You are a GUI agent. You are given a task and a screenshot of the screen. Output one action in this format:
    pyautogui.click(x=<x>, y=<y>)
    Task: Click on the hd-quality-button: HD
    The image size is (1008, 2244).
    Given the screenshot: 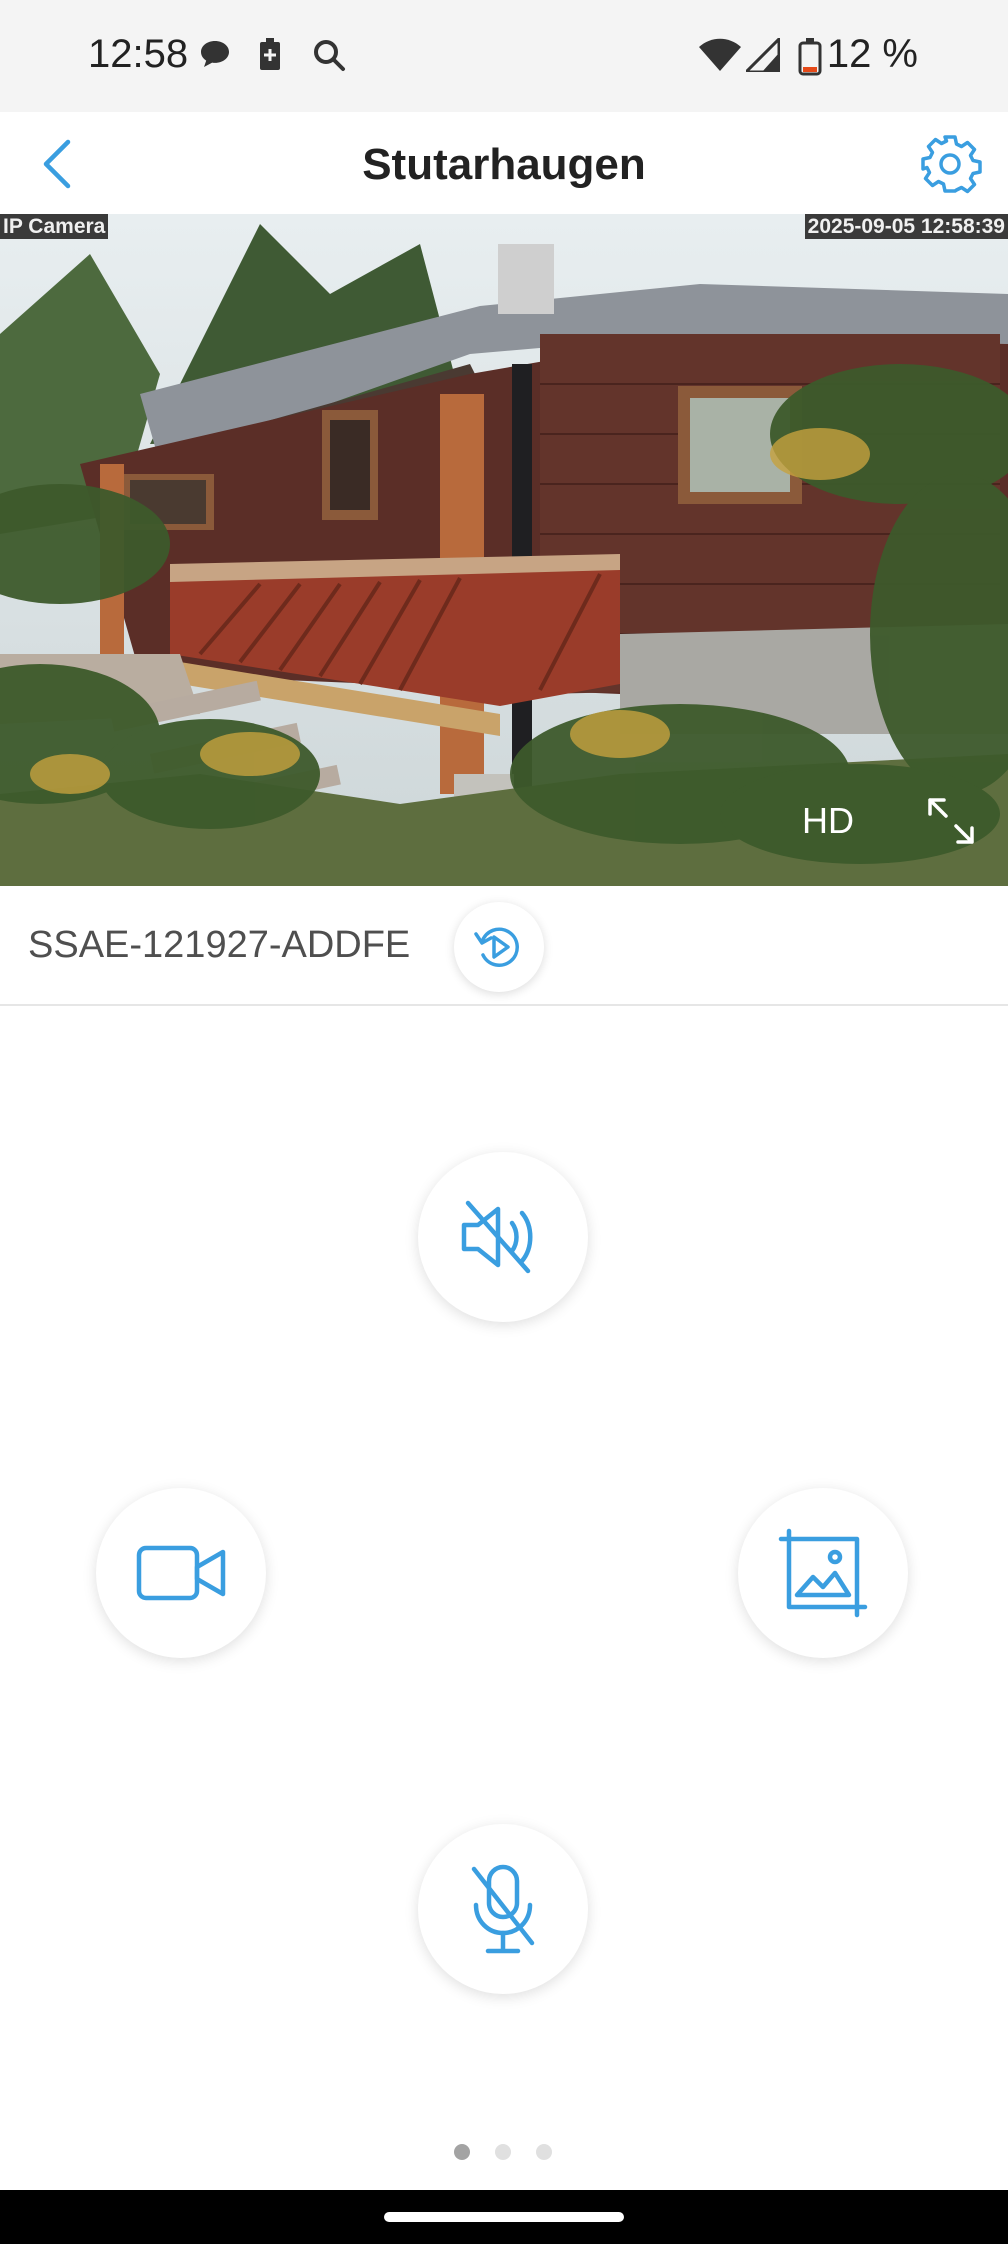 What is the action you would take?
    pyautogui.click(x=828, y=821)
    